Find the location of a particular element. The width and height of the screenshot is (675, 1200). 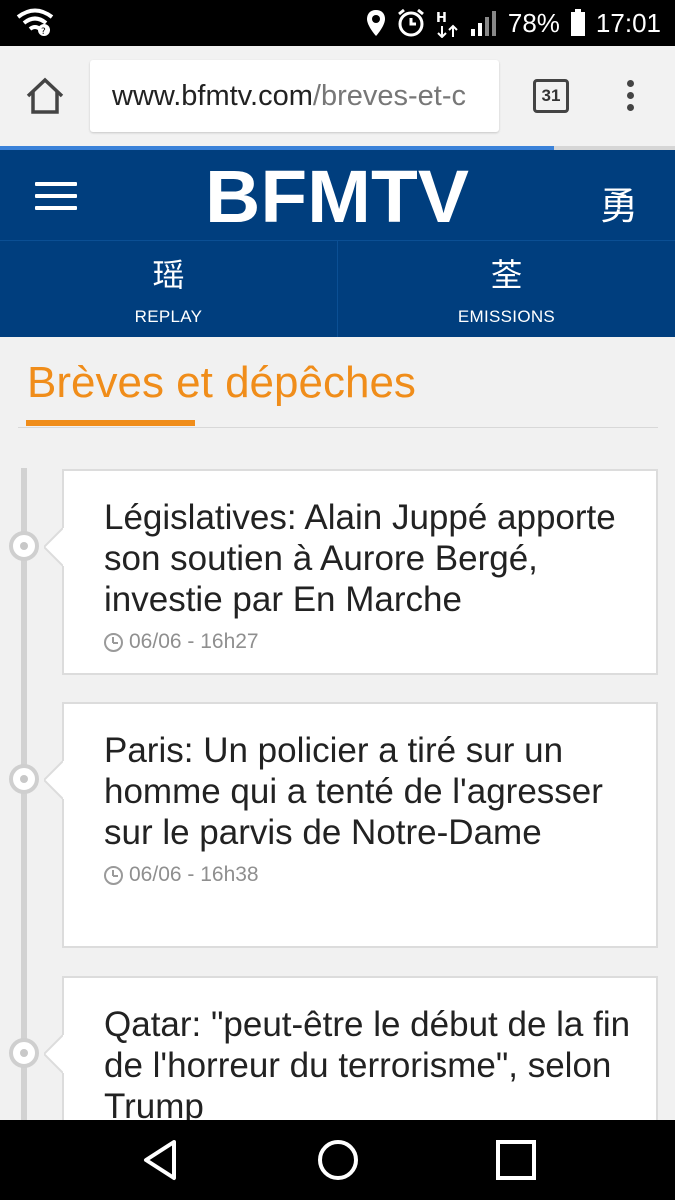

replay-icon: 瑶 is located at coordinates (168, 275).